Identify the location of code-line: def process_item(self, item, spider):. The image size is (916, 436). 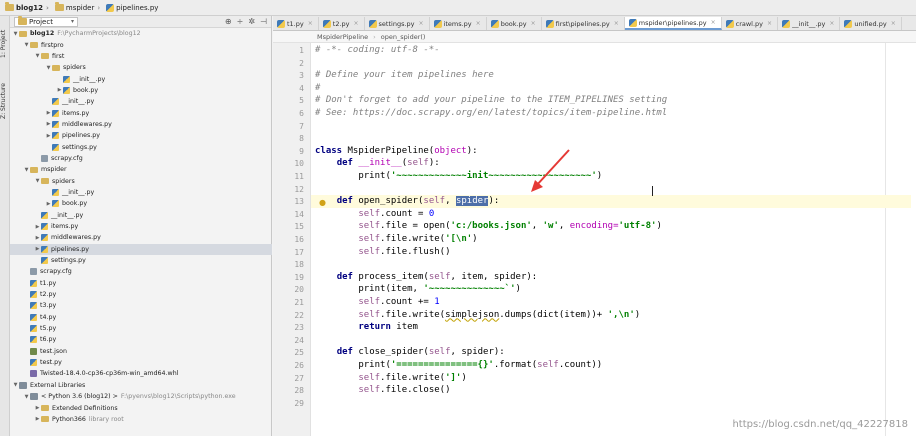
(426, 277).